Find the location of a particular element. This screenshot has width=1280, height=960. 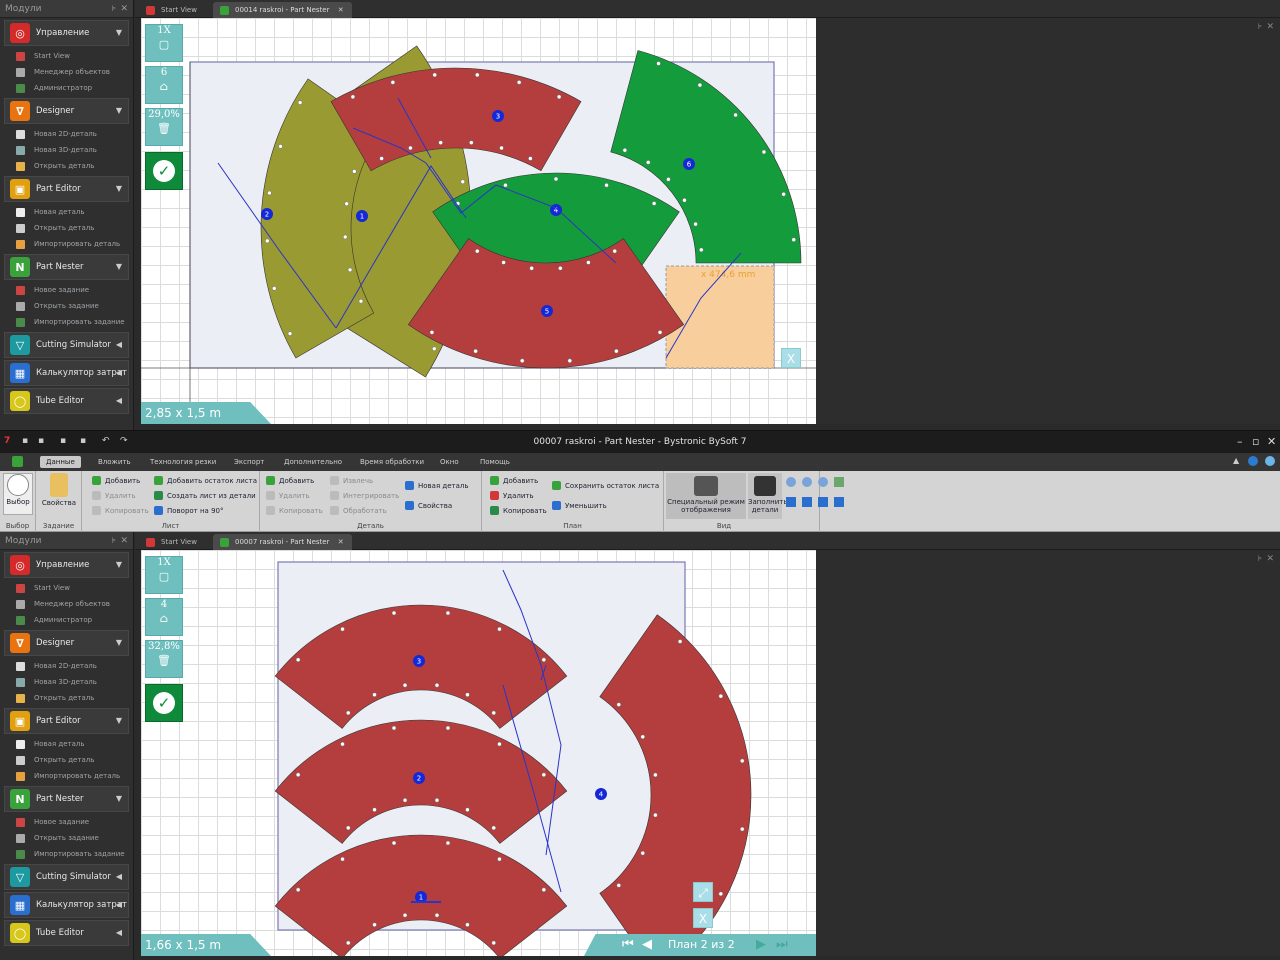

view-up-icon is located at coordinates (807, 502).